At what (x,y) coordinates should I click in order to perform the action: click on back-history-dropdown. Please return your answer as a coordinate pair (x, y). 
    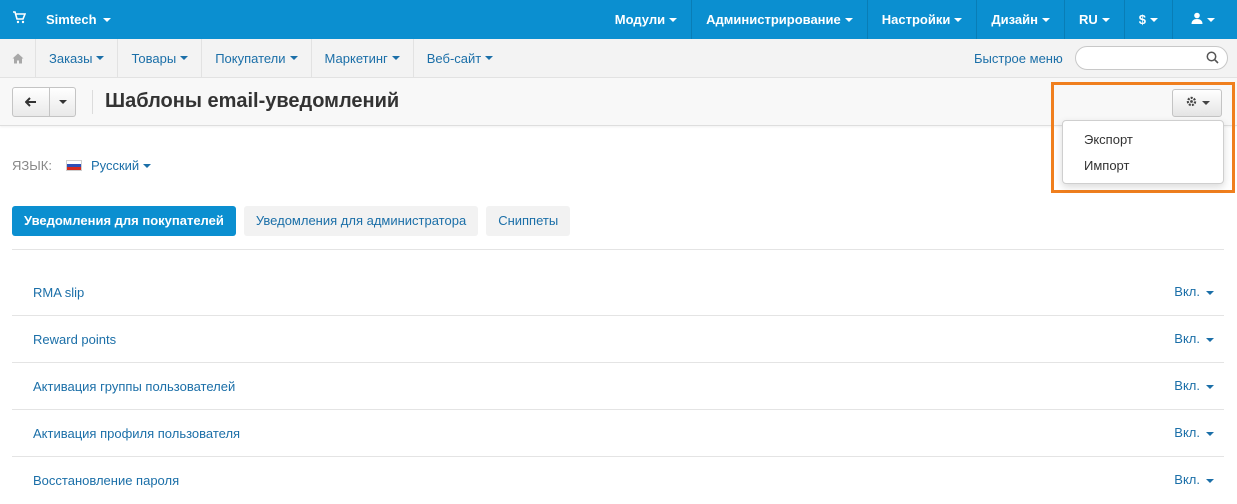
    Looking at the image, I should click on (63, 102).